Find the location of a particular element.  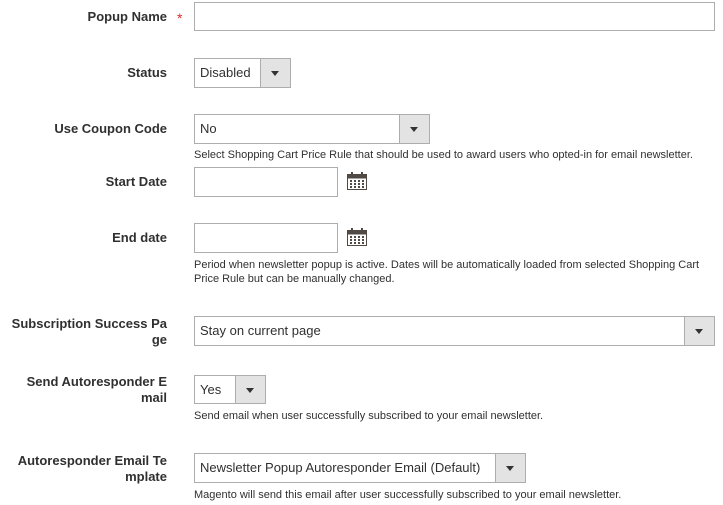

start-date-label: Start Date is located at coordinates (136, 181).